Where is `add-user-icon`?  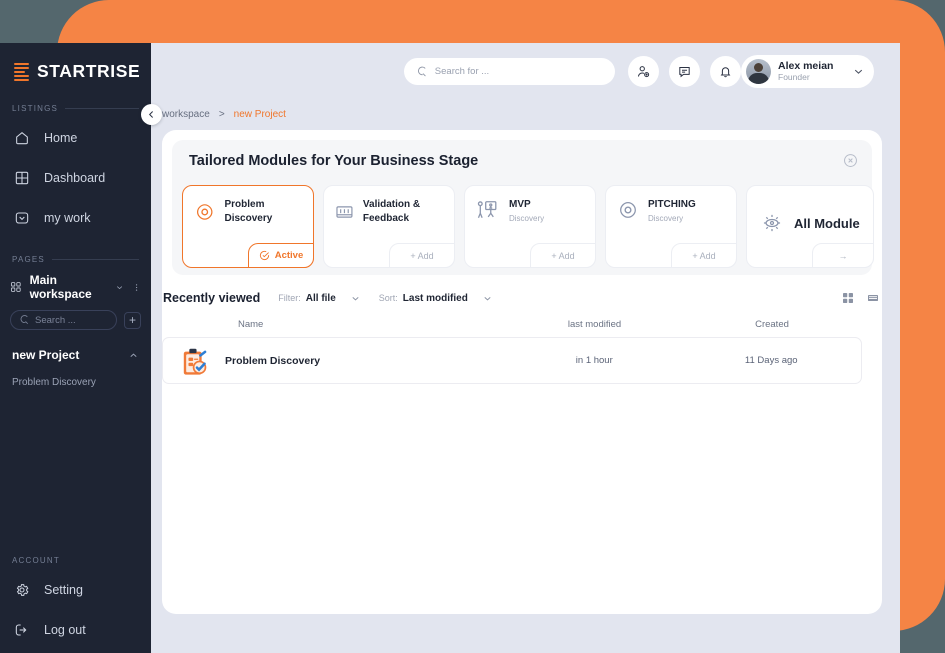
add-user-icon is located at coordinates (644, 72).